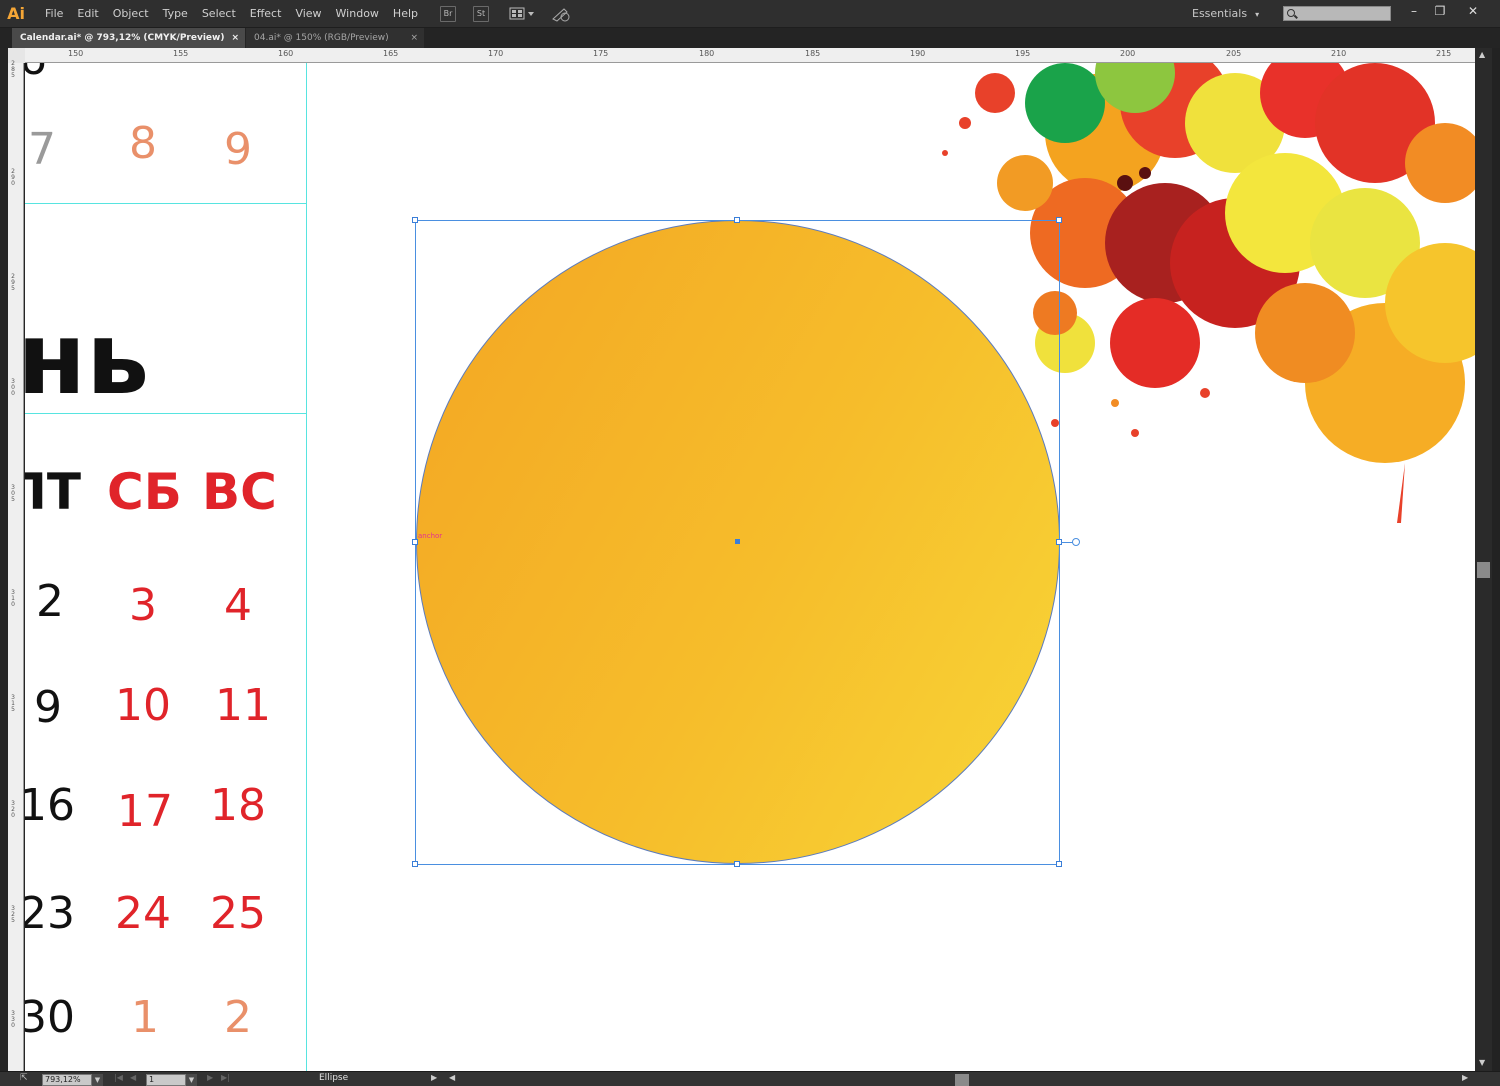 The image size is (1500, 1086). Describe the element at coordinates (24, 1078) in the screenshot. I see `artboard-navigator-icon: ⇱` at that location.